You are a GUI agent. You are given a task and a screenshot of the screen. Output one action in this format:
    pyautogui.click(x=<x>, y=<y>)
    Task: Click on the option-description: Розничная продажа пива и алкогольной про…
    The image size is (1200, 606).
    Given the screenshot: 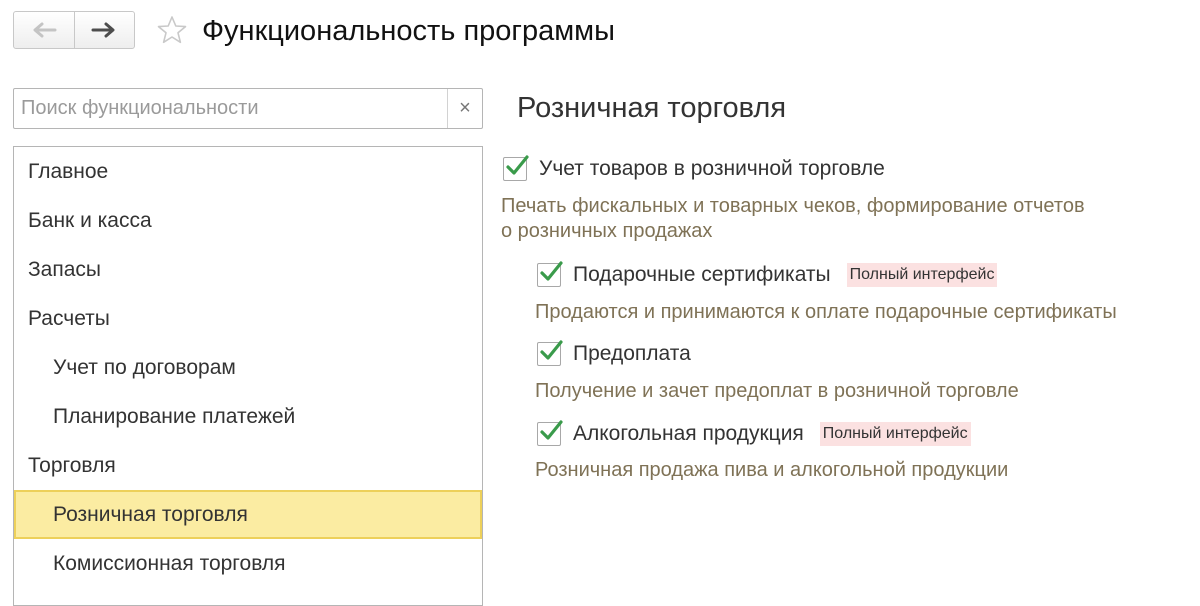 What is the action you would take?
    pyautogui.click(x=772, y=470)
    